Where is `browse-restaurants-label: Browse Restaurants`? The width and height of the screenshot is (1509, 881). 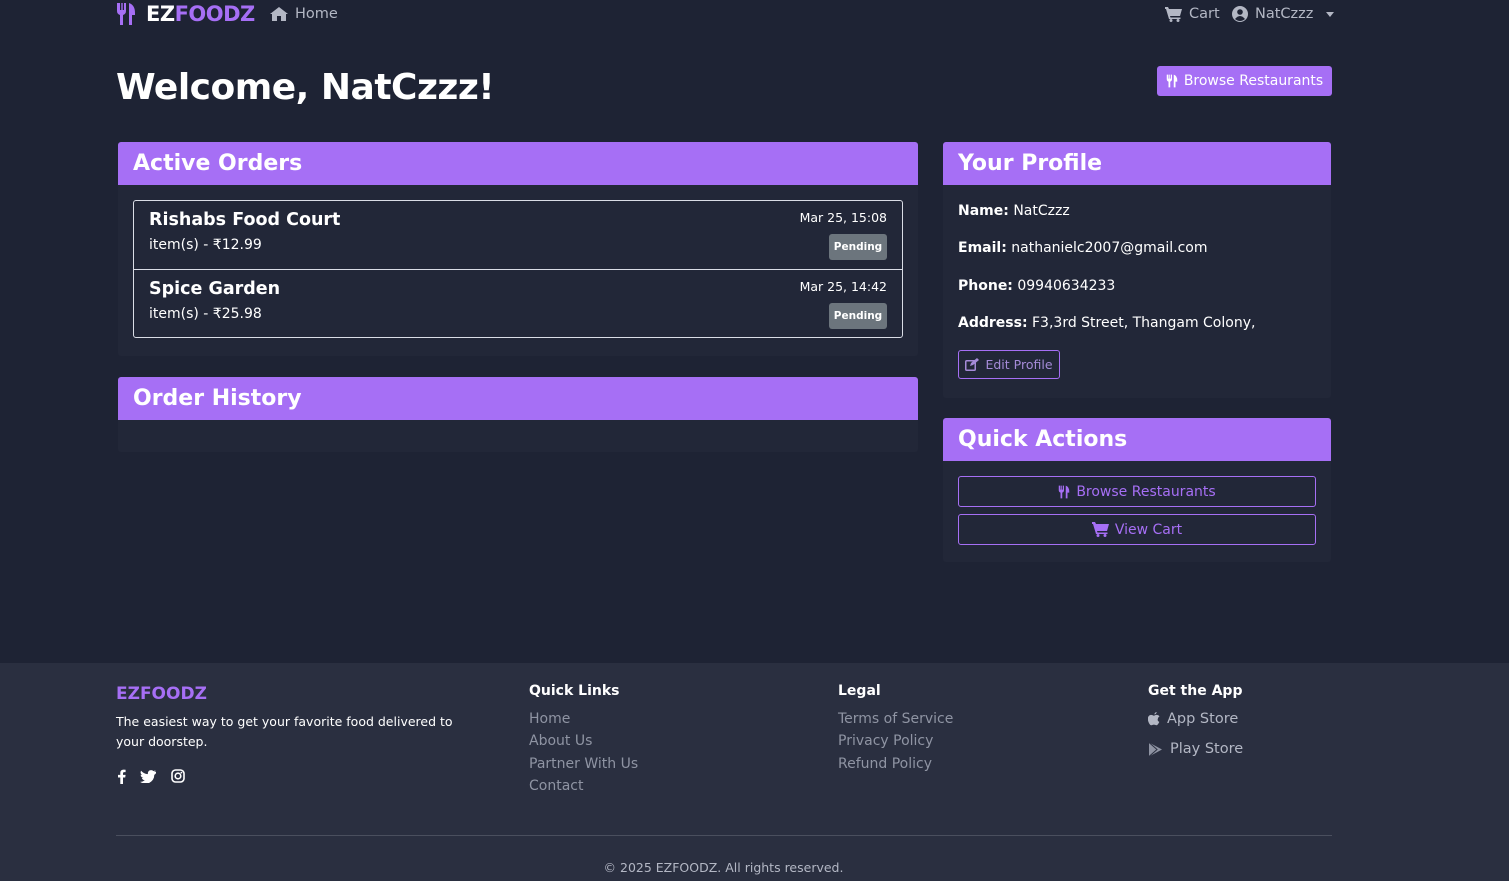 browse-restaurants-label: Browse Restaurants is located at coordinates (1253, 81).